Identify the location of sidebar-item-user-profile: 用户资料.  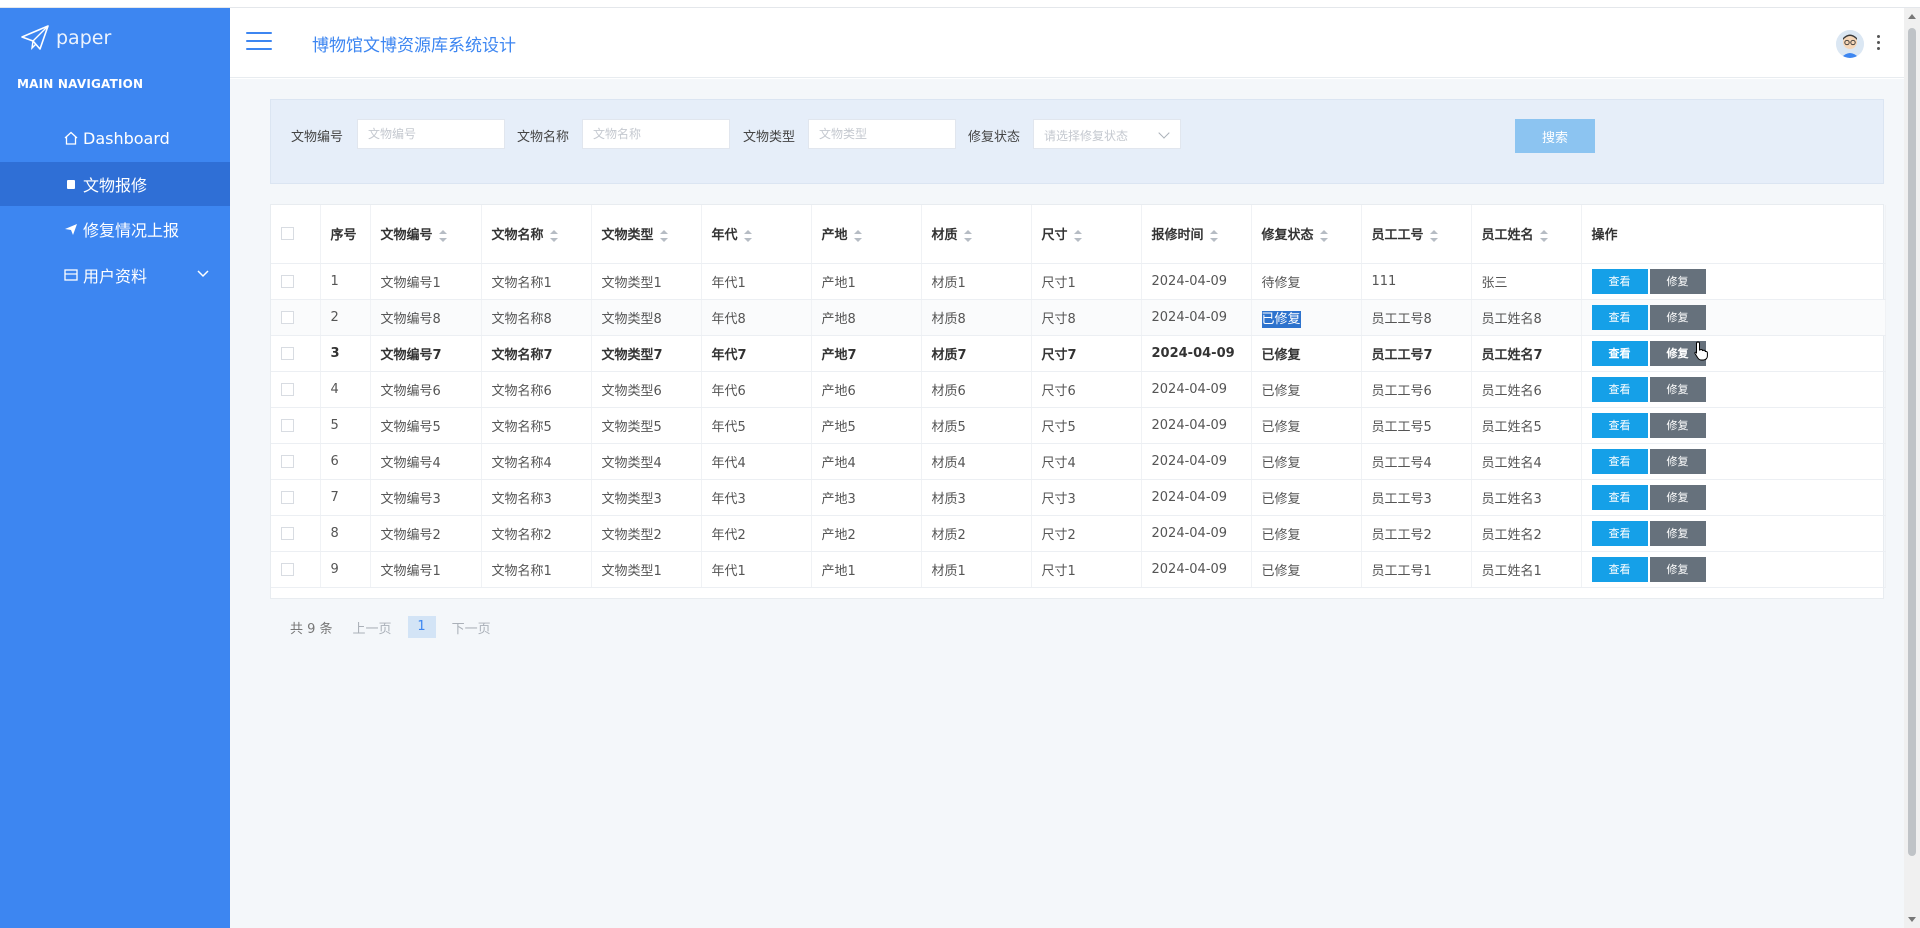
(115, 275).